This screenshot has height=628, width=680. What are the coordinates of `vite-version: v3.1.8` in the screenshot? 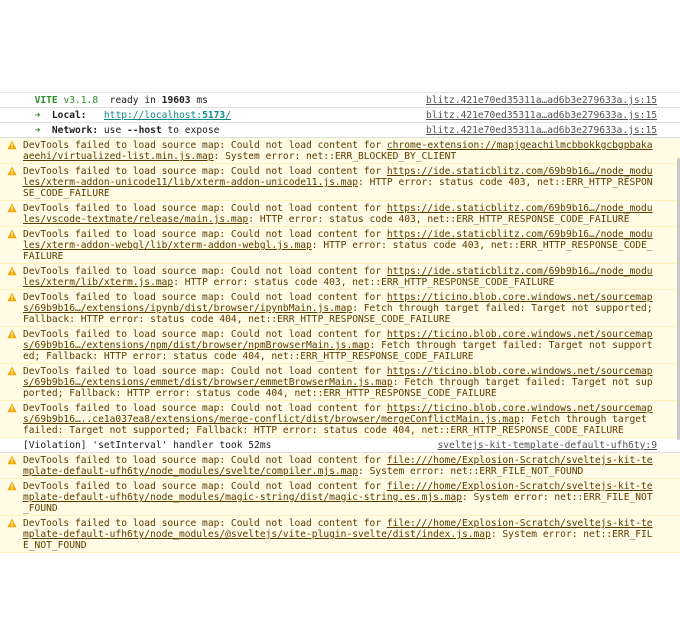 It's located at (81, 100).